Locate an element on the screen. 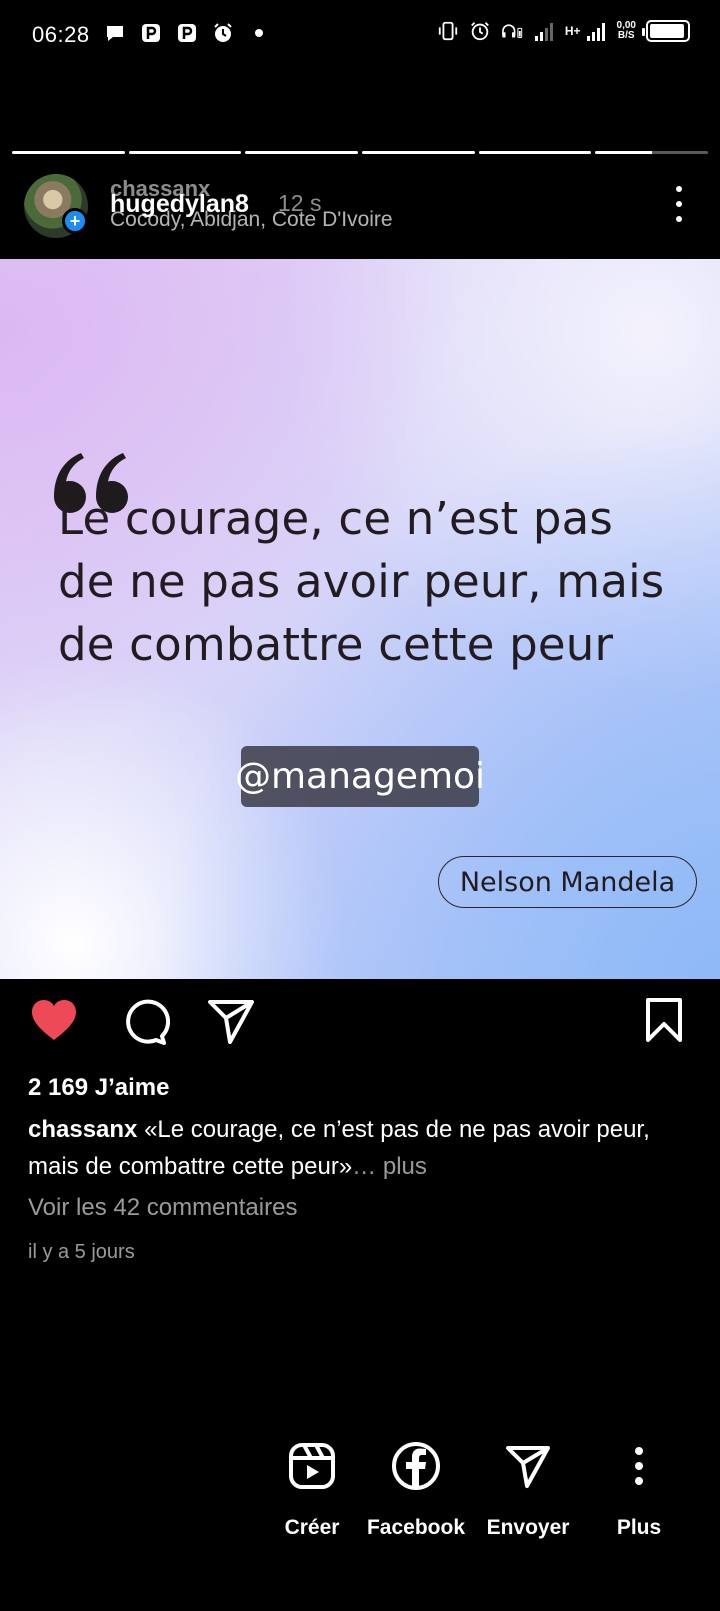  battery-icon is located at coordinates (666, 31).